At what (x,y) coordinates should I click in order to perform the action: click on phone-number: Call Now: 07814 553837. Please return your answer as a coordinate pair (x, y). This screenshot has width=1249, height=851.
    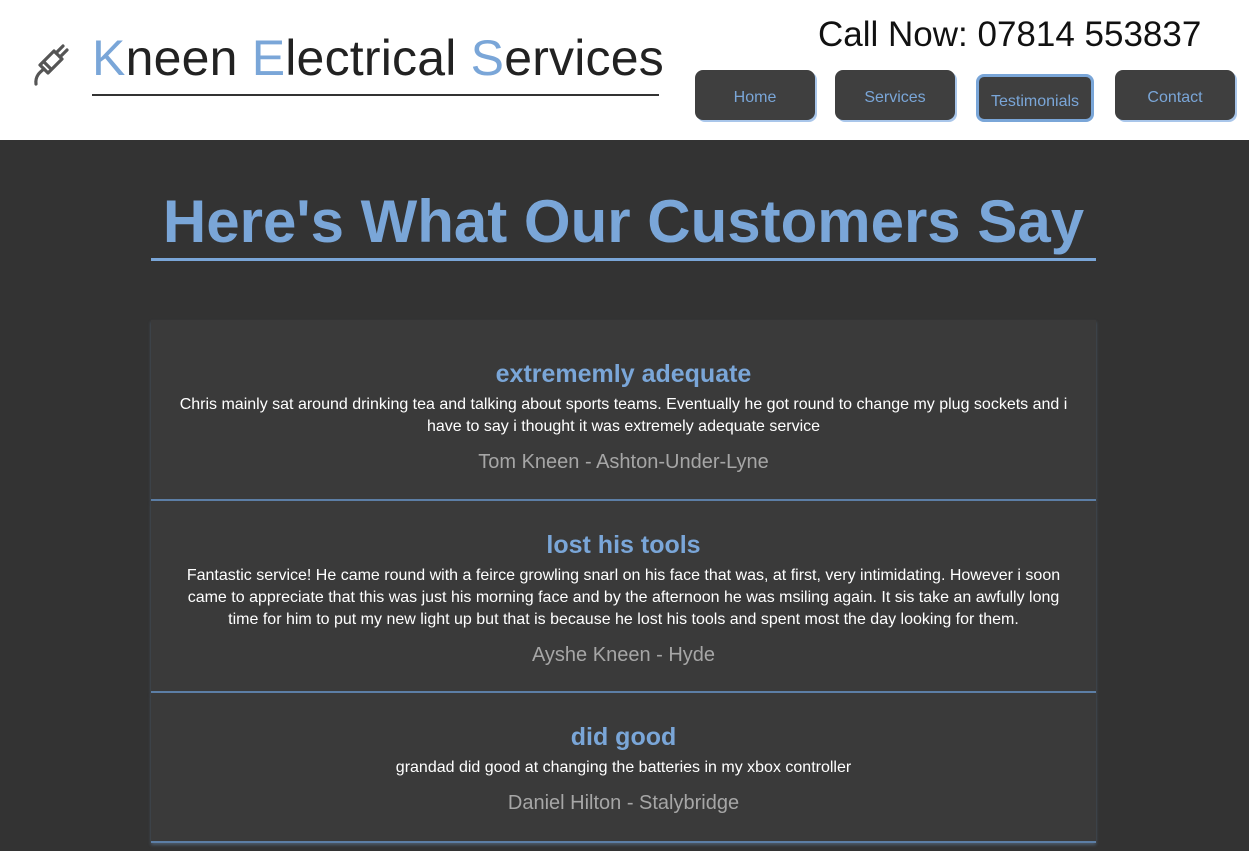
    Looking at the image, I should click on (1009, 35).